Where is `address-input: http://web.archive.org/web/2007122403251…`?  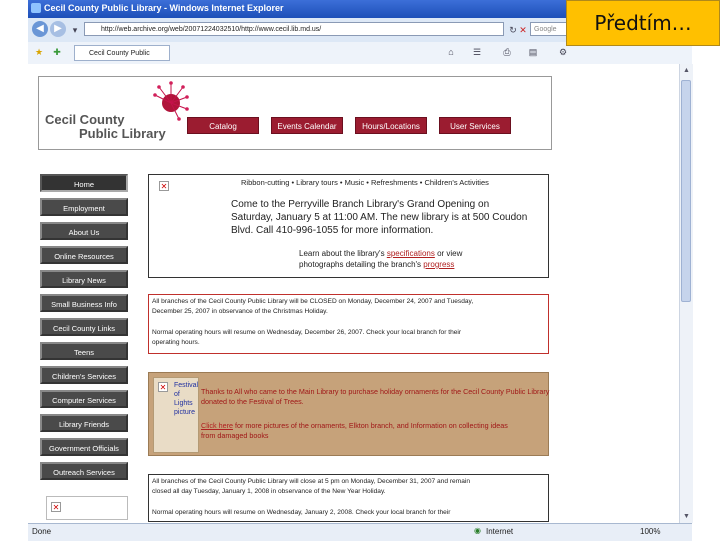
address-input: http://web.archive.org/web/2007122403251… is located at coordinates (294, 29).